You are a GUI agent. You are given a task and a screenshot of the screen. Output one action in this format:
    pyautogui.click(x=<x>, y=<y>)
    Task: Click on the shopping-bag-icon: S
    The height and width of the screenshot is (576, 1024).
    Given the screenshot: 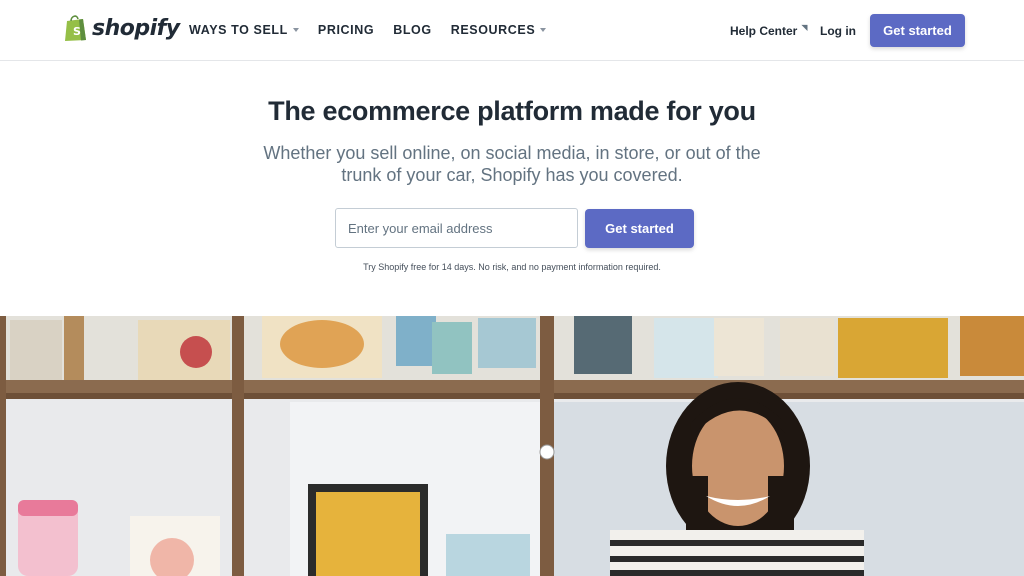 What is the action you would take?
    pyautogui.click(x=75, y=28)
    